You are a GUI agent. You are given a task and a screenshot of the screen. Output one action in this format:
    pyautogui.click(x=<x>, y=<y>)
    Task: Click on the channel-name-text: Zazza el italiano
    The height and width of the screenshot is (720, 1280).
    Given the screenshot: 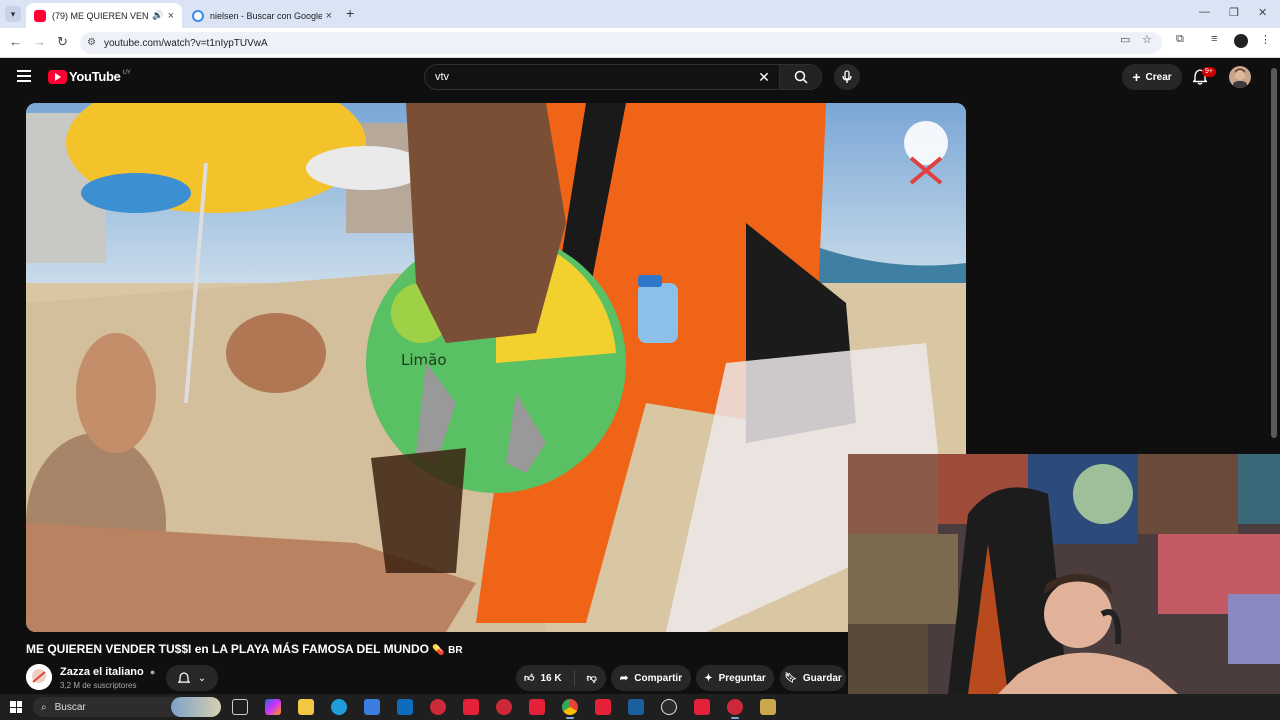 What is the action you would take?
    pyautogui.click(x=102, y=672)
    